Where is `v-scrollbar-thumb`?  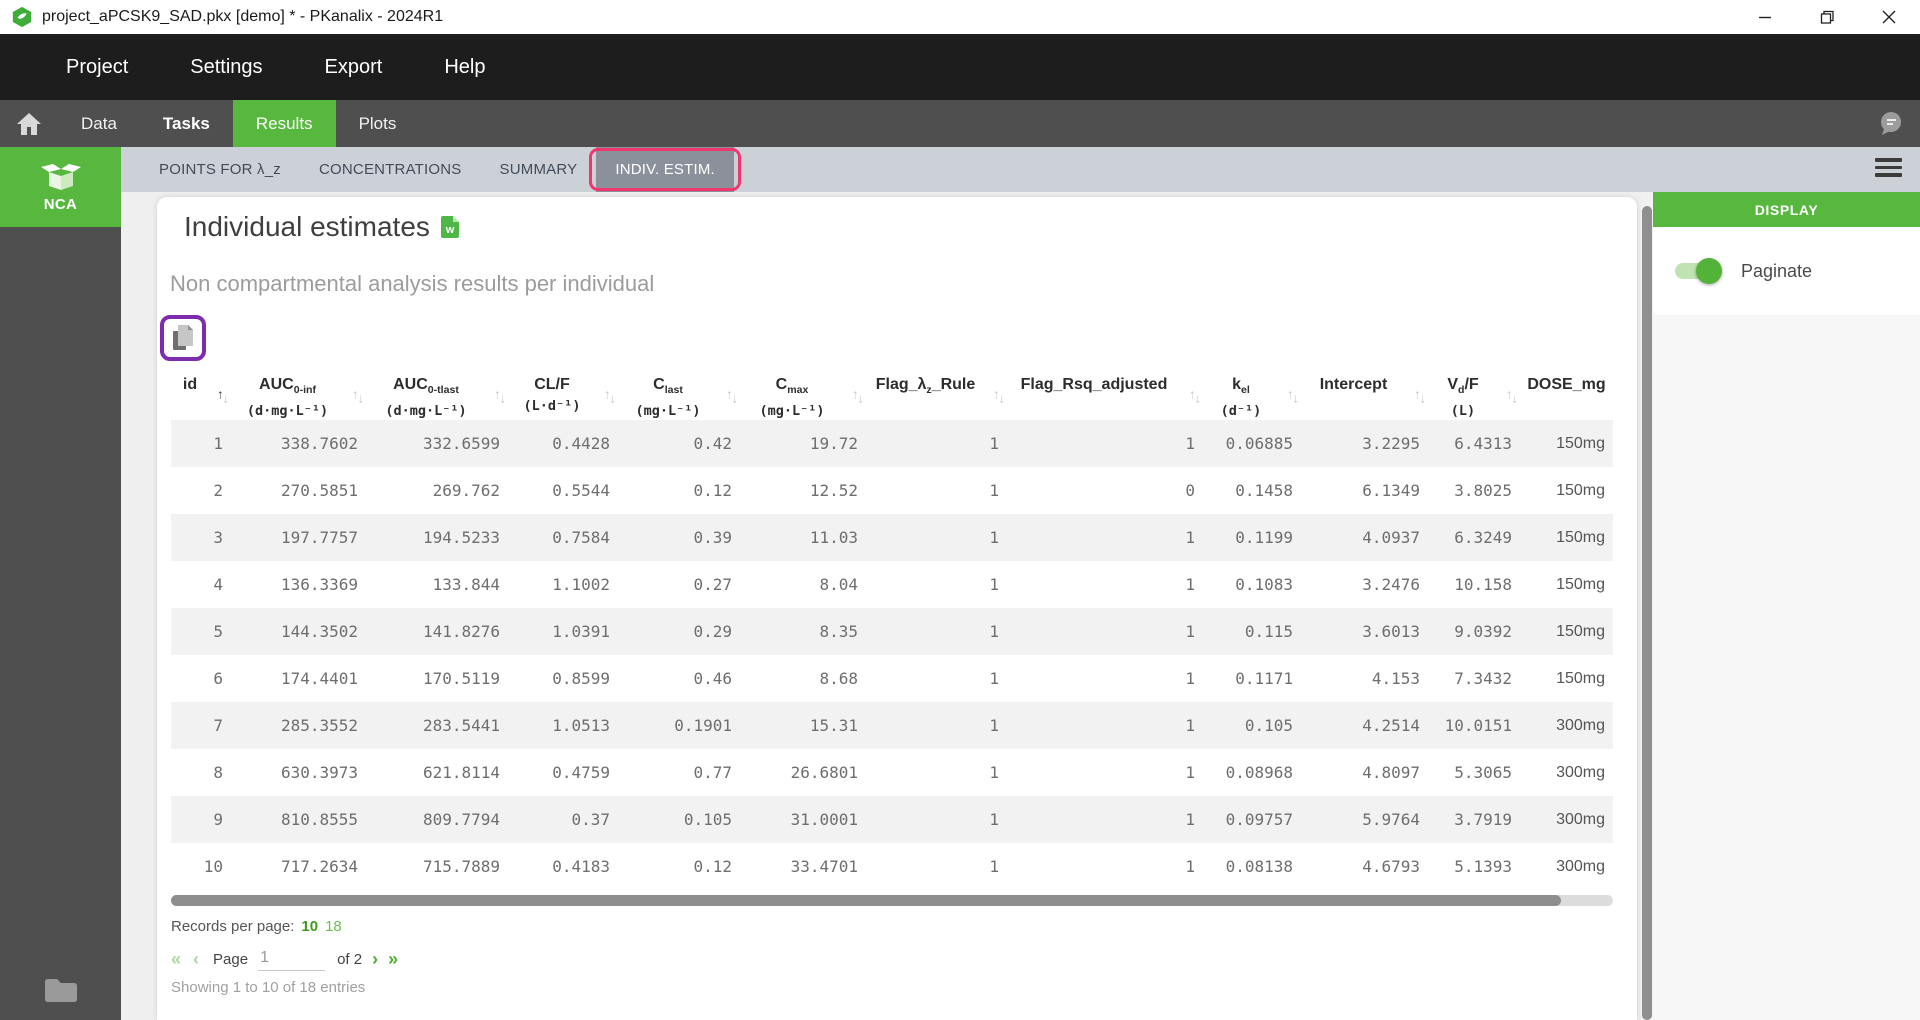 v-scrollbar-thumb is located at coordinates (1647, 613).